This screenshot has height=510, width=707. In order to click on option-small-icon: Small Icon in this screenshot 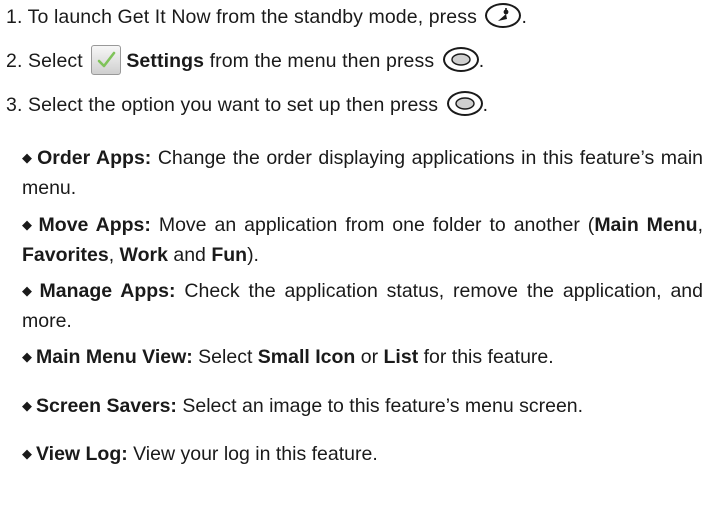, I will do `click(306, 357)`.